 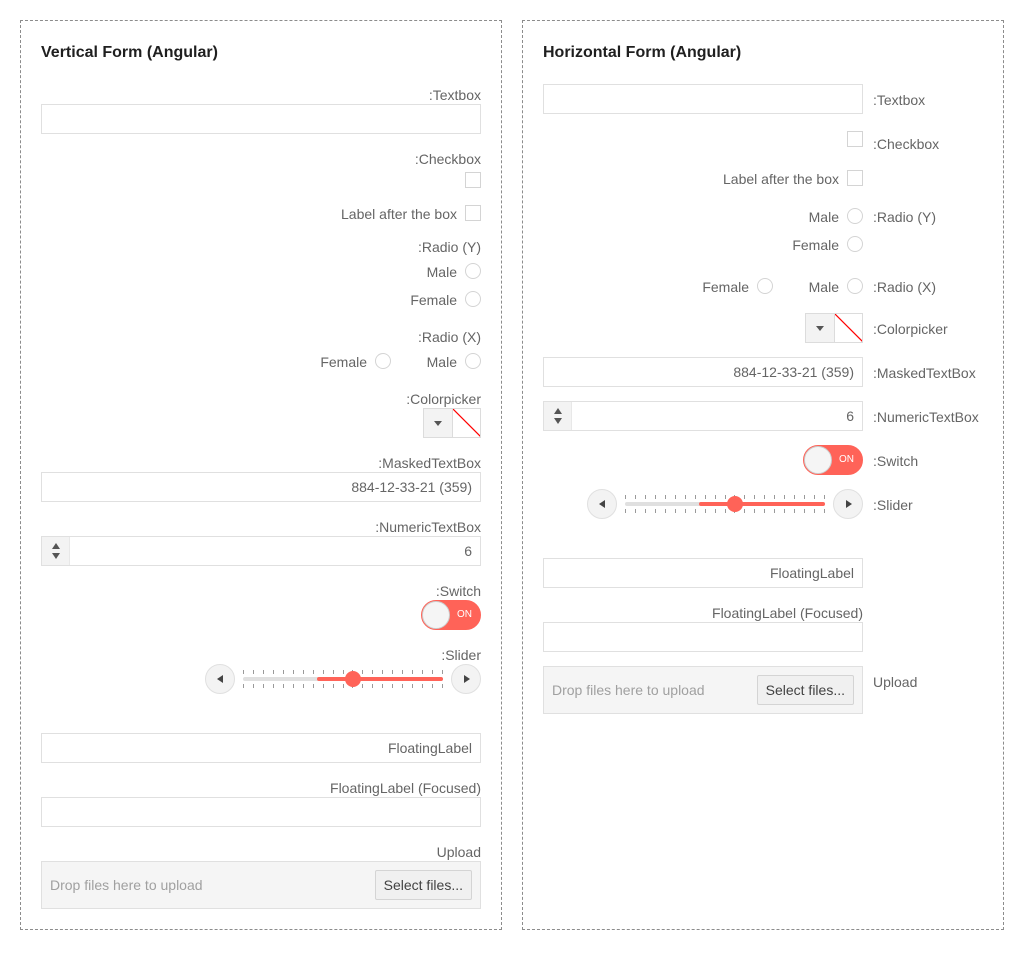 I want to click on vertical-form-title: Vertical Form (Angular), so click(x=129, y=52).